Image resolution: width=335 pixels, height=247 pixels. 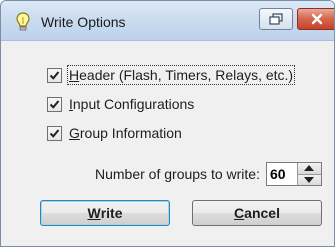 I want to click on window-title: Write Options, so click(x=83, y=22).